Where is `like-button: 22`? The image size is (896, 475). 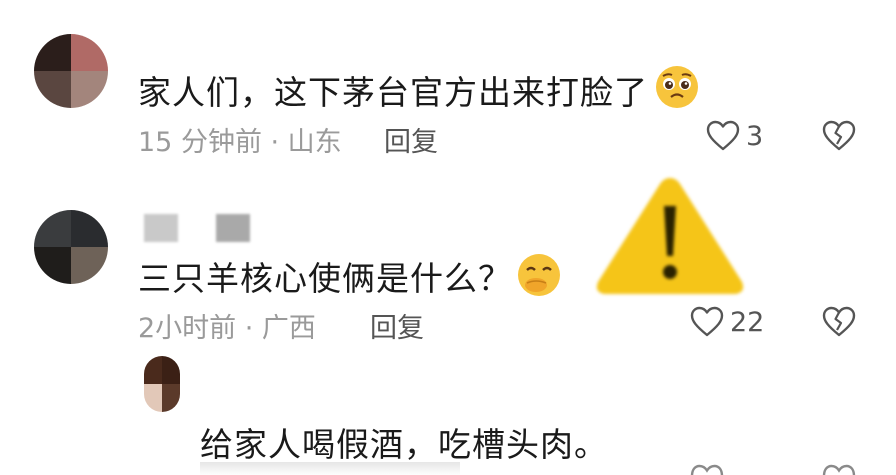
like-button: 22 is located at coordinates (727, 322).